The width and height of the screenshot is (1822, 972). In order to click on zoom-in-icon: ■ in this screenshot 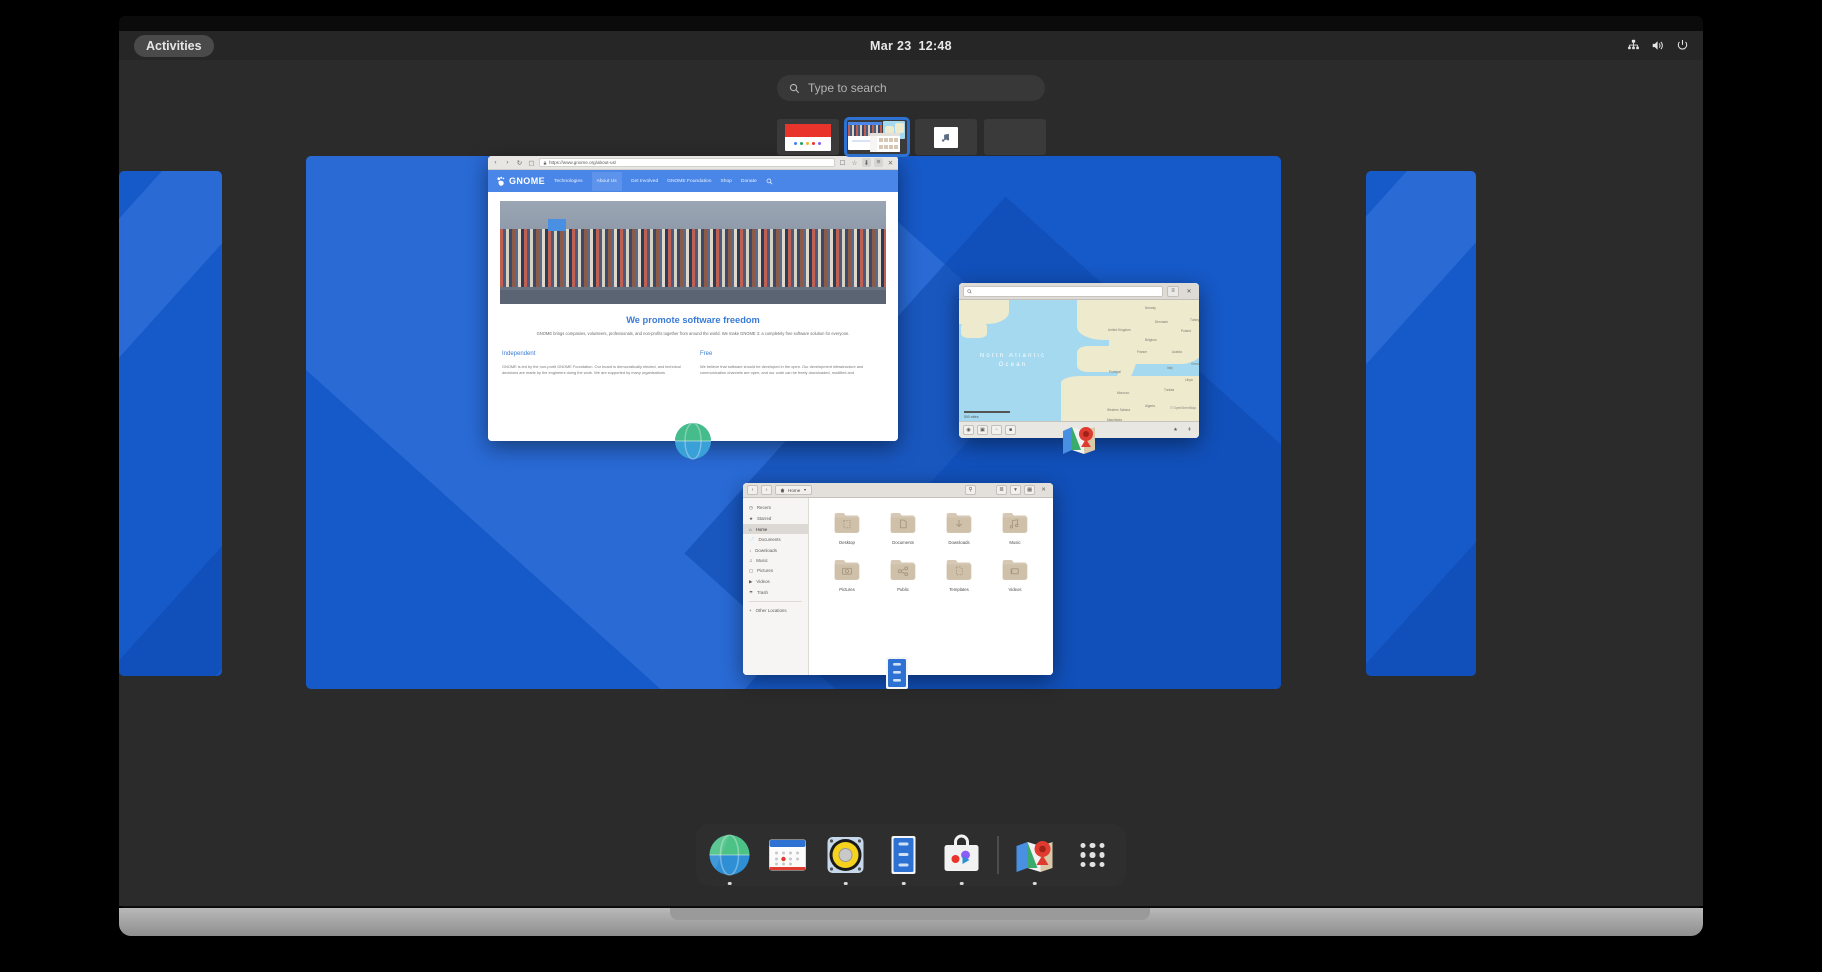, I will do `click(1010, 430)`.